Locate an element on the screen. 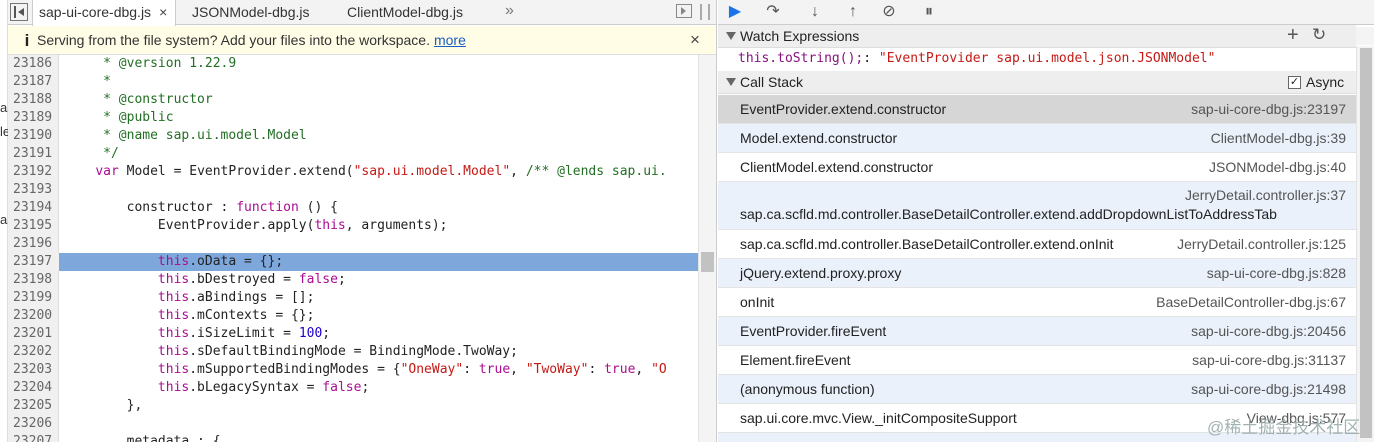  sidebar-scrollbar is located at coordinates (1365, 244).